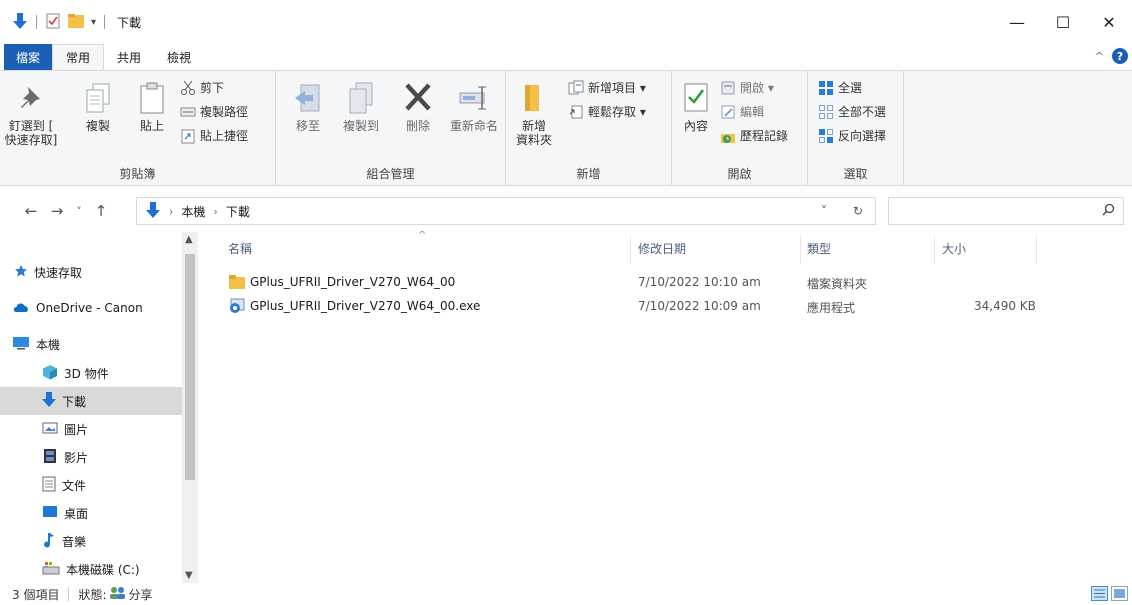 Image resolution: width=1132 pixels, height=605 pixels. Describe the element at coordinates (76, 22) in the screenshot. I see `new-folder-qat-icon` at that location.